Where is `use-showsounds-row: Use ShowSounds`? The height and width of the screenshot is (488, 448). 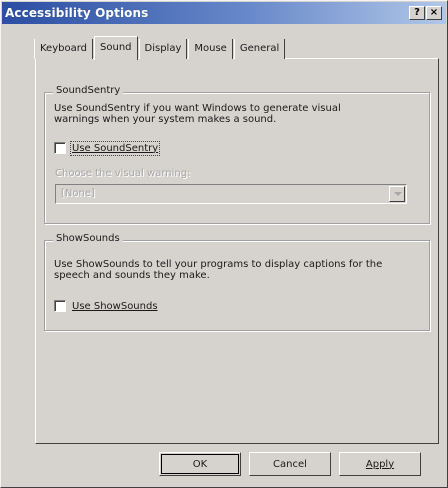
use-showsounds-row: Use ShowSounds is located at coordinates (106, 306).